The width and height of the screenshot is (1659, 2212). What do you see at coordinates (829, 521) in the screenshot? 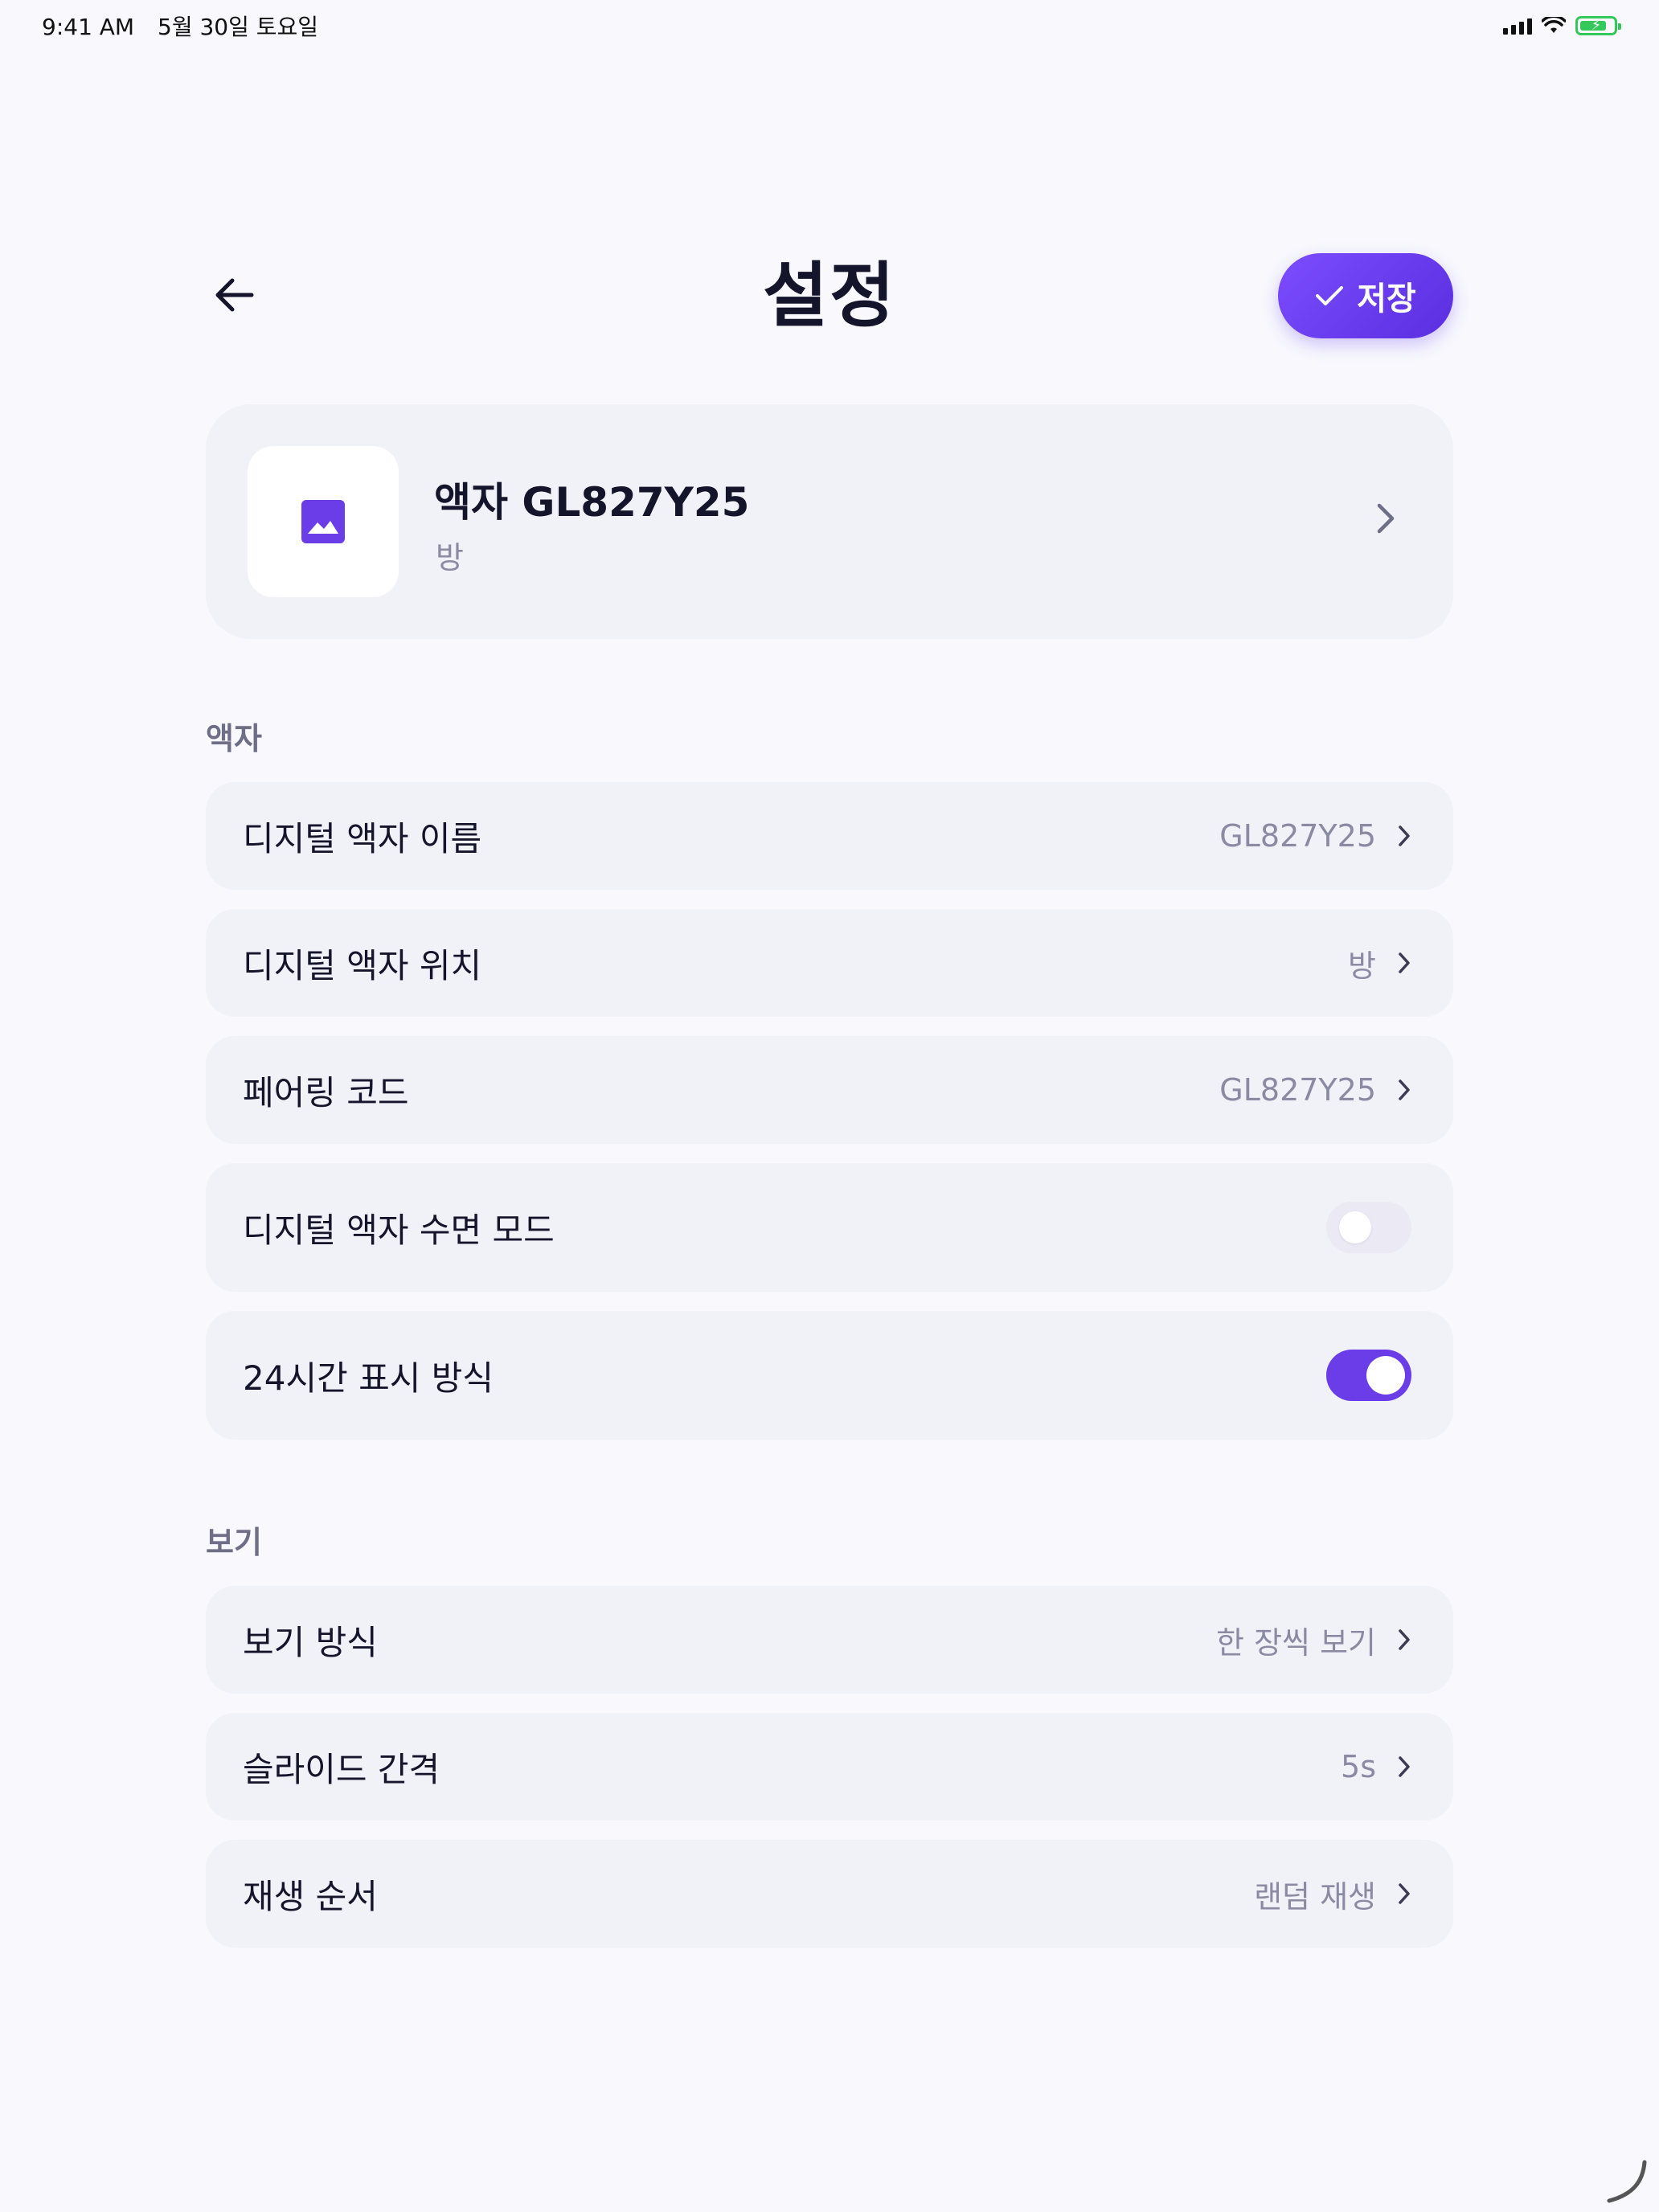
I see `device-card: 액자 GL827Y25 방` at bounding box center [829, 521].